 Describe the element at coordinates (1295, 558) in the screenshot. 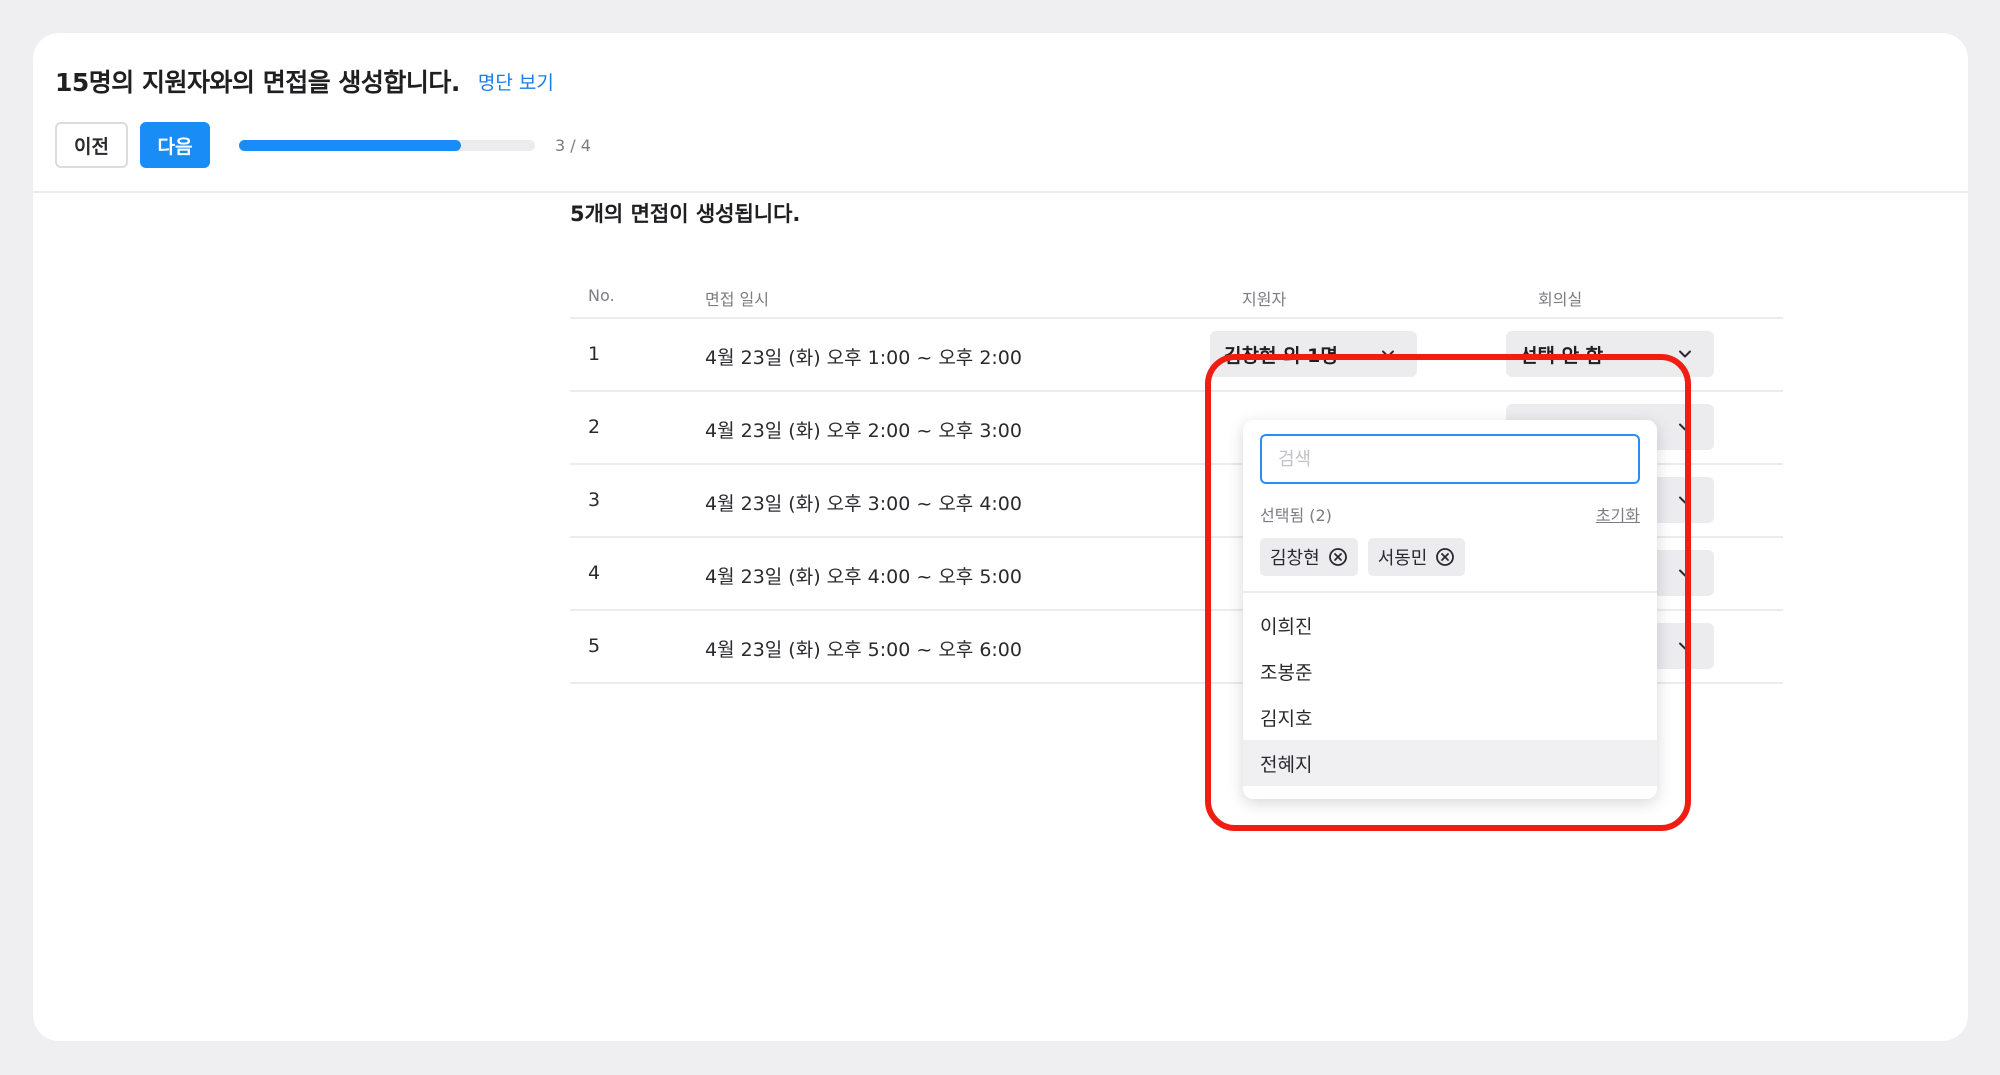

I see `chip-label: 김창현` at that location.